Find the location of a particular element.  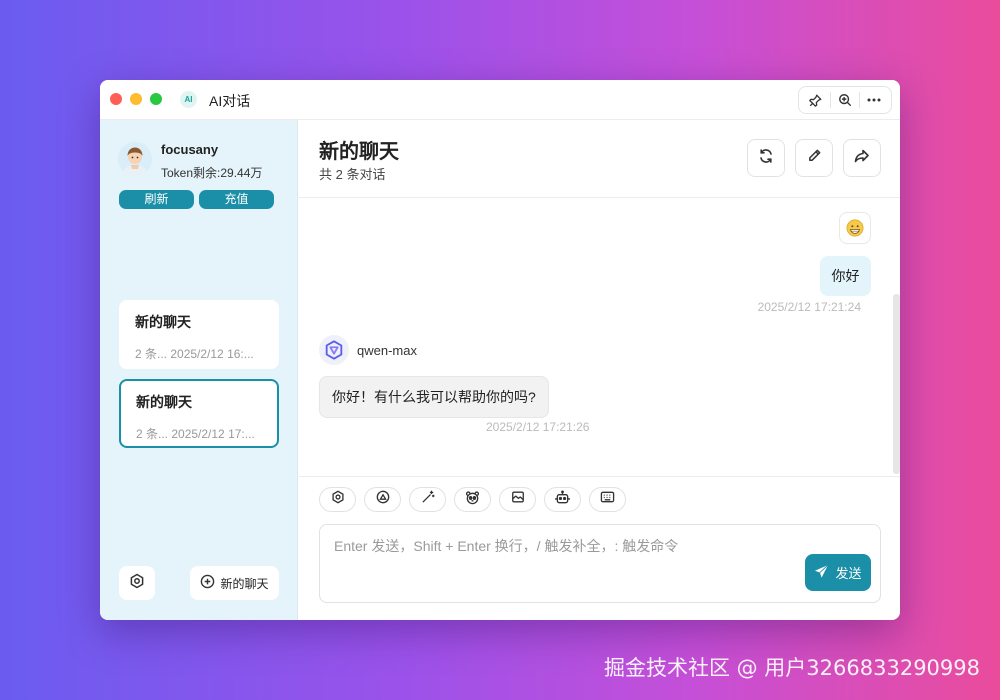

refresh-button: 刷新 is located at coordinates (156, 199).